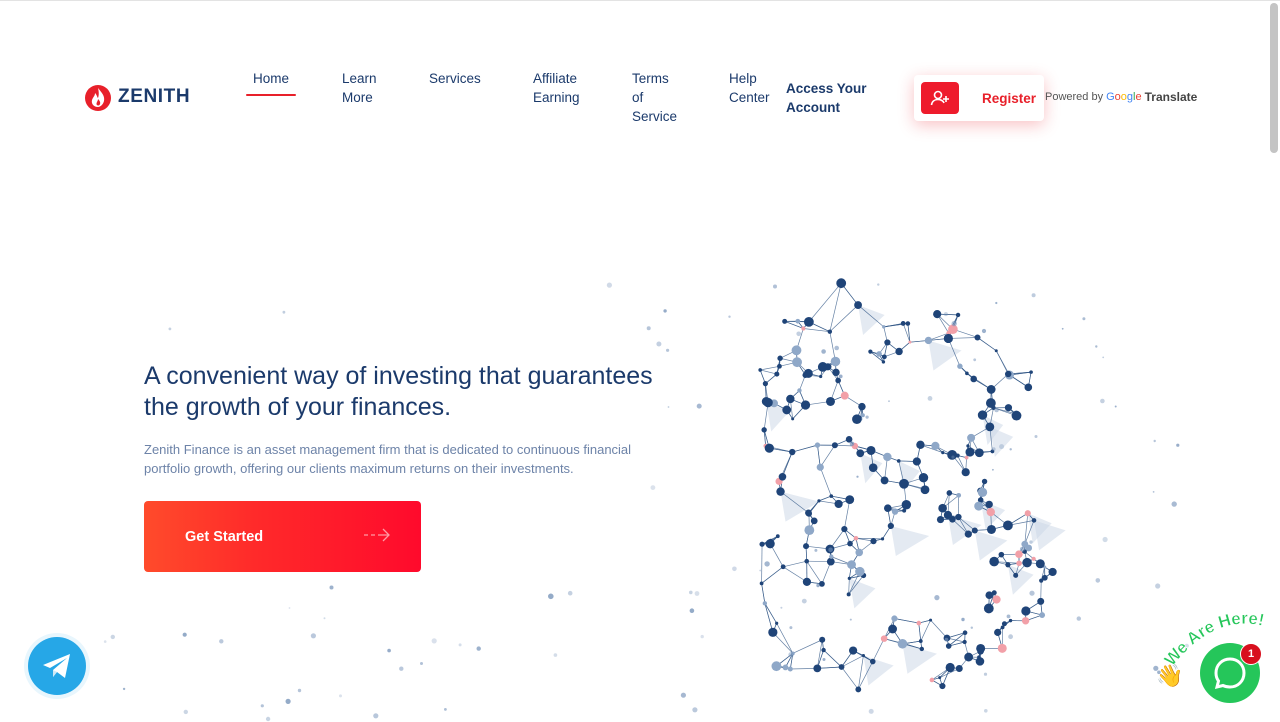 The height and width of the screenshot is (722, 1280). I want to click on get-started-label: Get Started, so click(224, 536).